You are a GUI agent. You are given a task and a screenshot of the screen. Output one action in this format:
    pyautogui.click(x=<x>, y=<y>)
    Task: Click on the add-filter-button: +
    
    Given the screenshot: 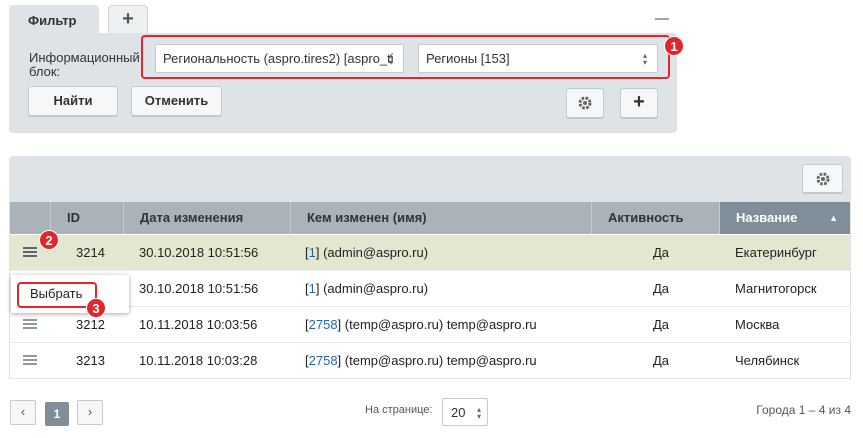 What is the action you would take?
    pyautogui.click(x=639, y=103)
    